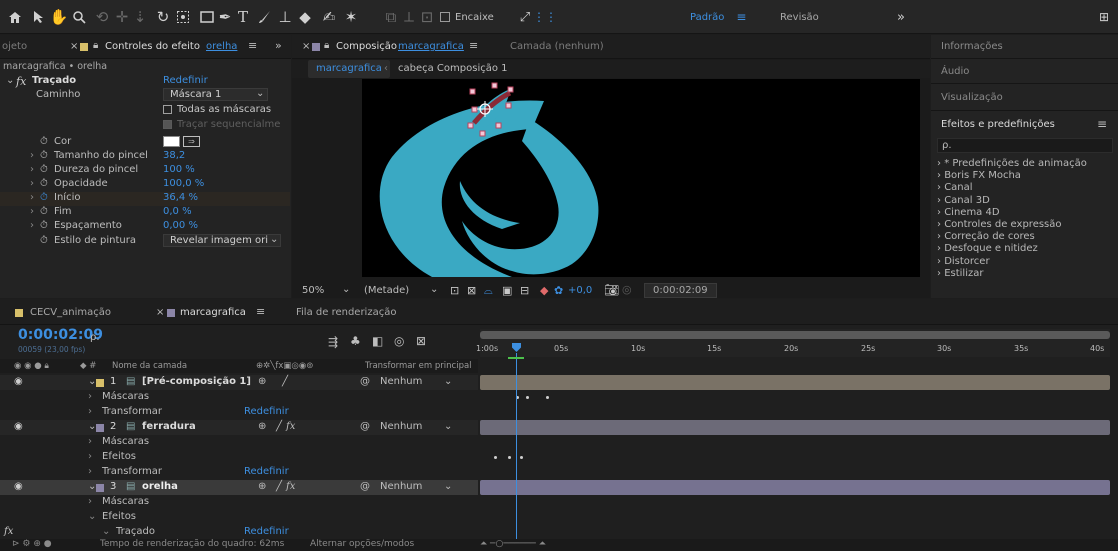  Describe the element at coordinates (1012, 262) in the screenshot. I see `effects-list-item: › Distorcer` at that location.